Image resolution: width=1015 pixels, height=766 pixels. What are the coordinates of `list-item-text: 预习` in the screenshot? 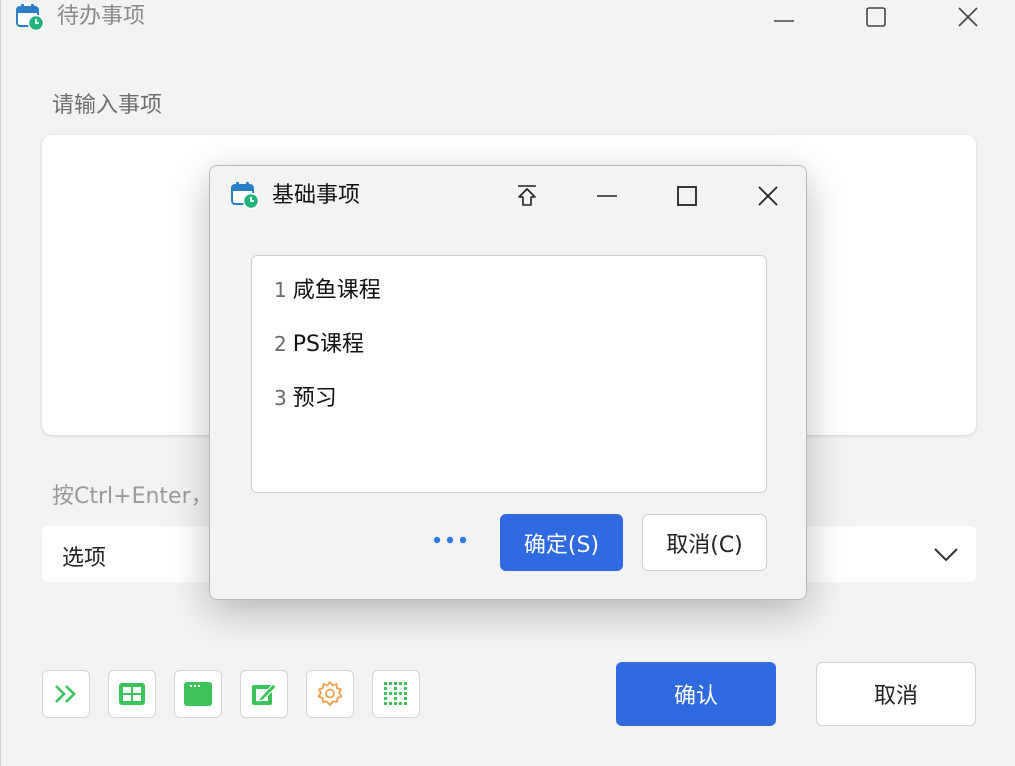 It's located at (314, 398).